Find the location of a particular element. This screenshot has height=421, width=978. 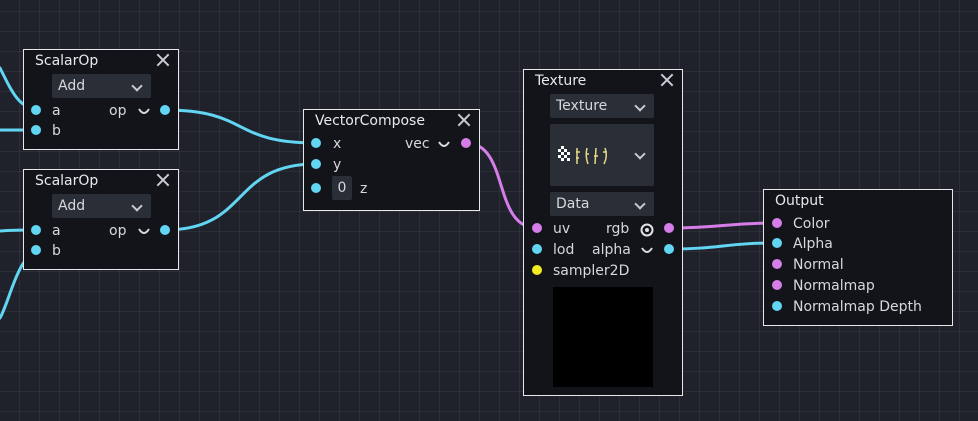

texture-source-select: Texture is located at coordinates (602, 106).